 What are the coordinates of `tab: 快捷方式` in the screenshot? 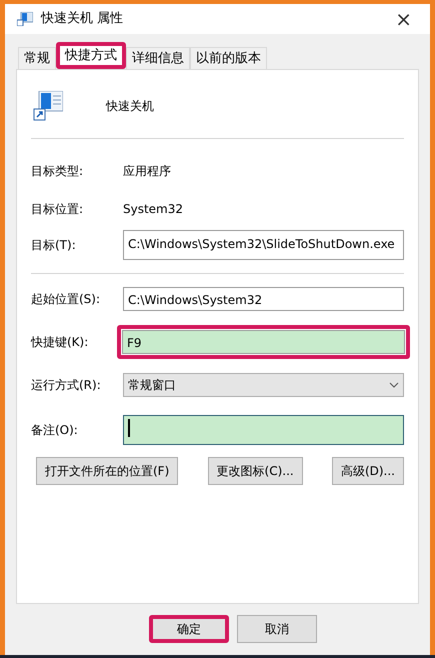 It's located at (91, 55).